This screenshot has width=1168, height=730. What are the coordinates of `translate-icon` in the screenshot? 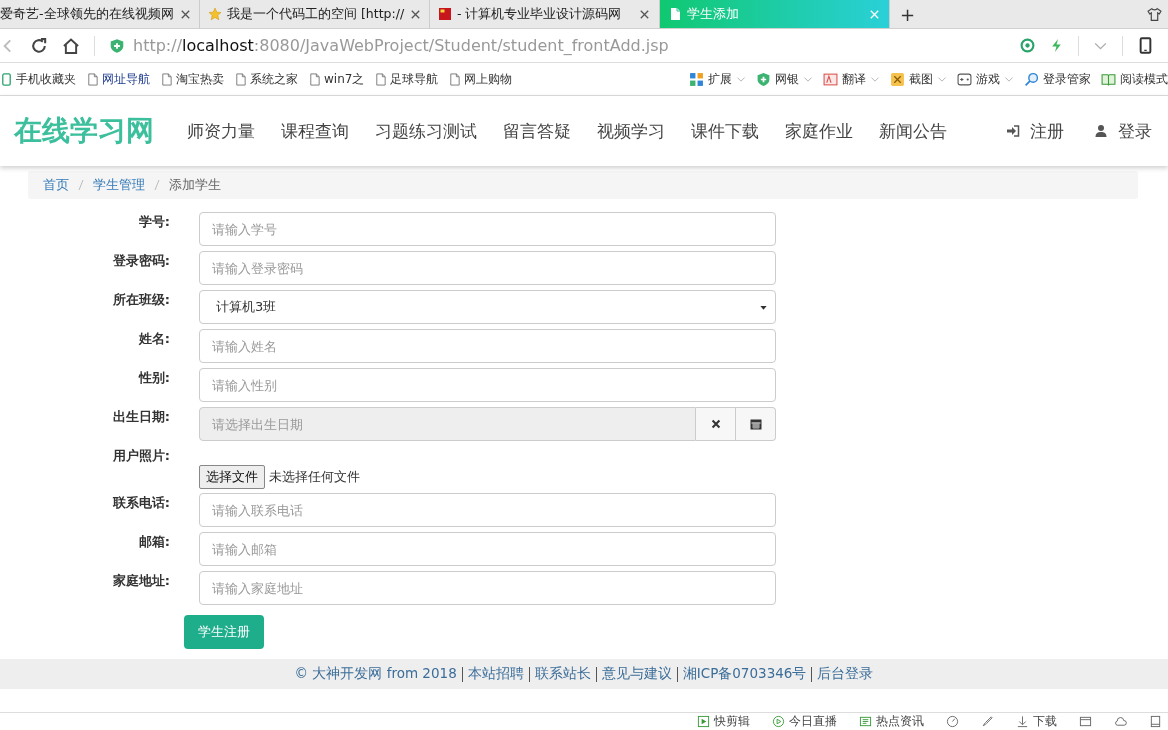 It's located at (830, 79).